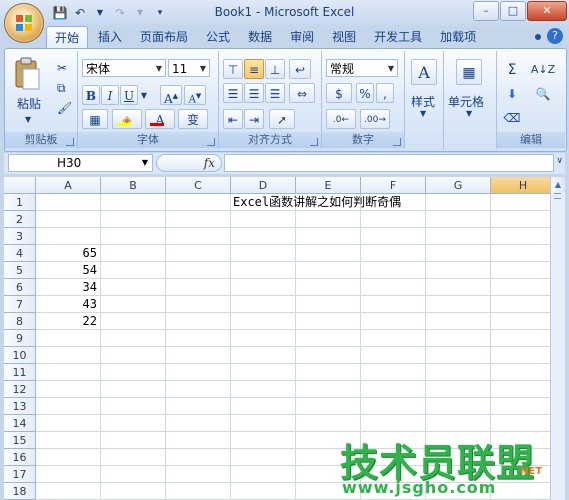 Image resolution: width=569 pixels, height=500 pixels. Describe the element at coordinates (28, 119) in the screenshot. I see `paste-dropdown-icon: ▼` at that location.